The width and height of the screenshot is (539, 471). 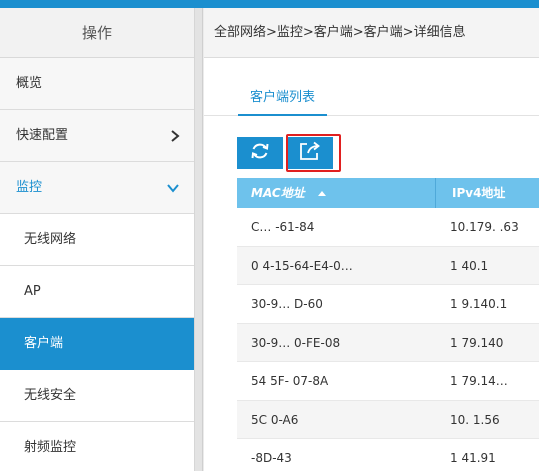 What do you see at coordinates (290, 381) in the screenshot?
I see `mac-address-cell: 54 5F- 07-8A` at bounding box center [290, 381].